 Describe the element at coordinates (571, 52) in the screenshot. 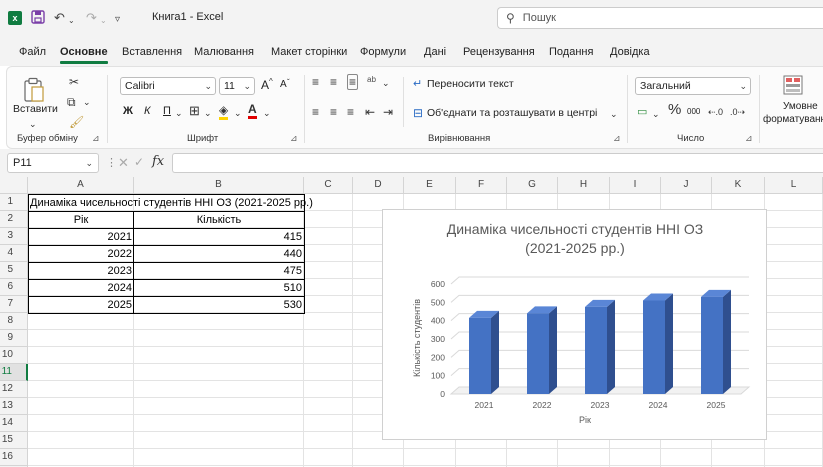

I see `tab-view: Подання` at that location.